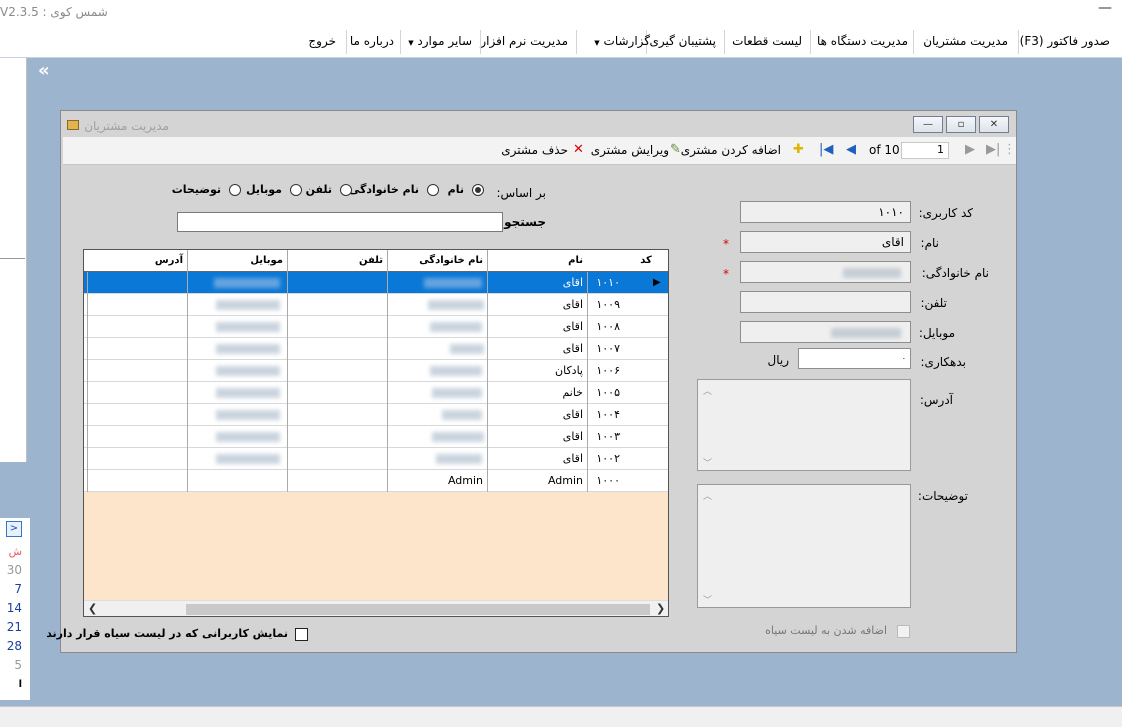 This screenshot has height=727, width=1122. I want to click on previous-record-icon: ◀, so click(851, 149).